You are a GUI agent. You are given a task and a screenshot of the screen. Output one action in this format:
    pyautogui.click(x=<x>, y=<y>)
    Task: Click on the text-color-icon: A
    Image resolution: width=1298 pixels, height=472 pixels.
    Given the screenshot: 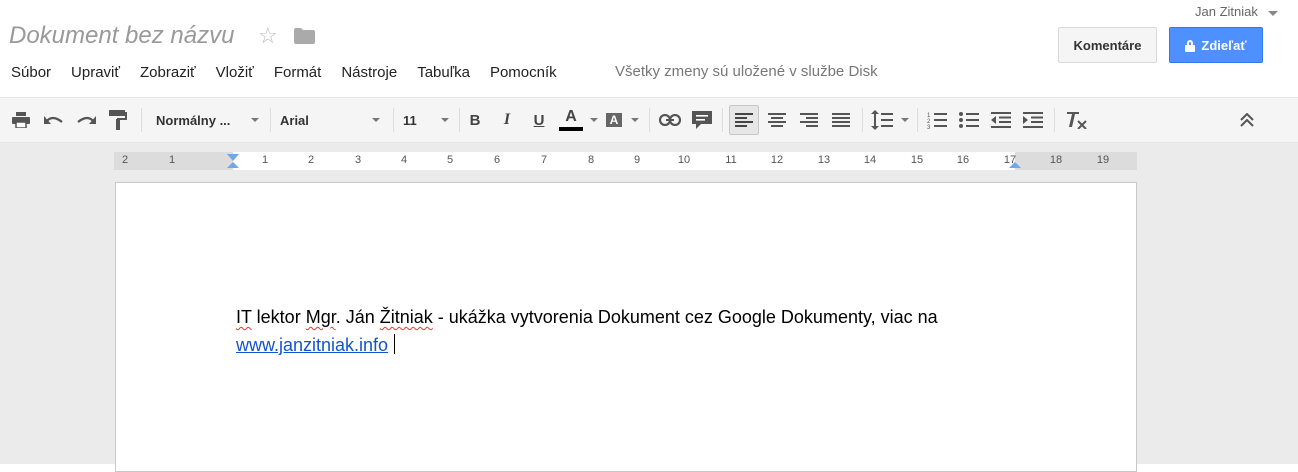 What is the action you would take?
    pyautogui.click(x=571, y=120)
    